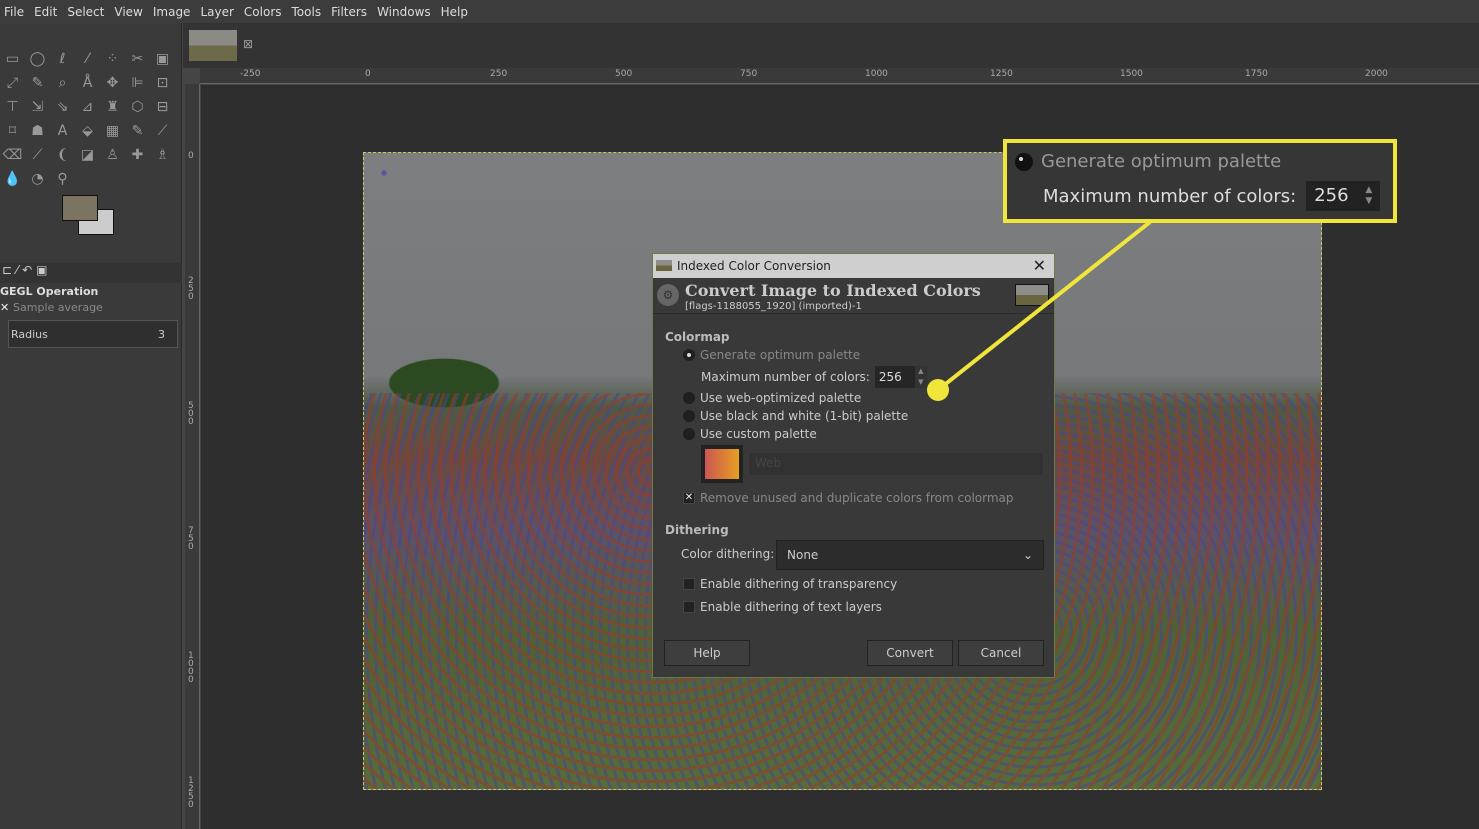  I want to click on callout-line, so click(1044, 306).